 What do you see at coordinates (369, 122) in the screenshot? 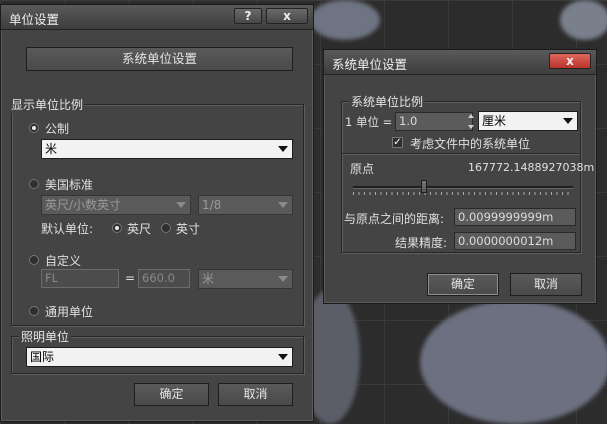
I see `unit-equals-label: 1 单位 =` at bounding box center [369, 122].